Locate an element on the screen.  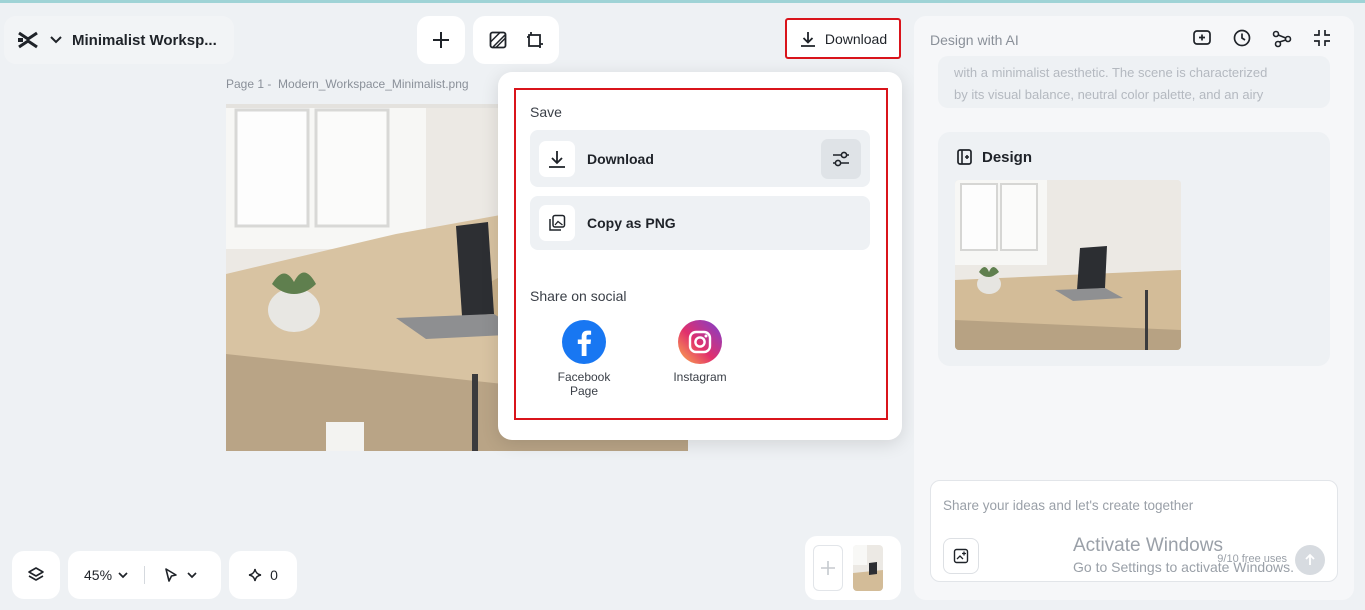
download-option-label: Download is located at coordinates (620, 158).